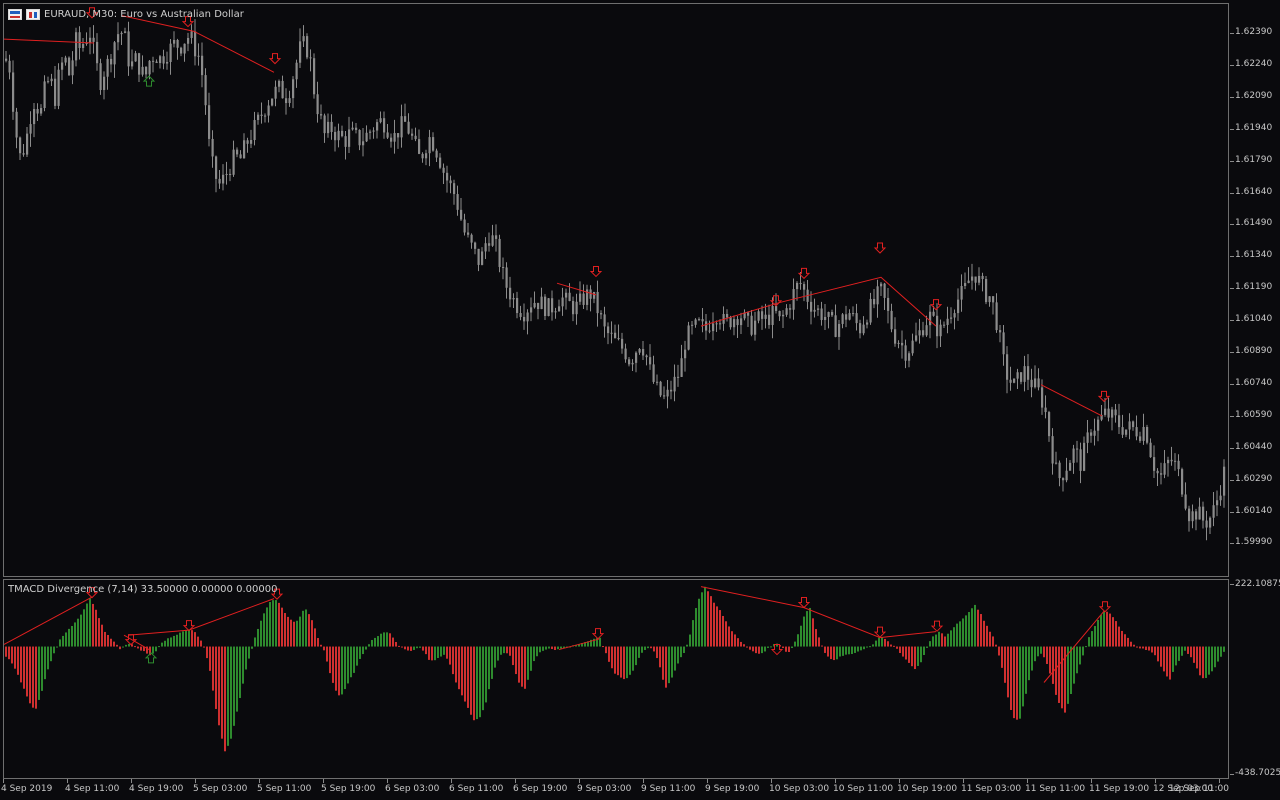 Image resolution: width=1280 pixels, height=800 pixels. Describe the element at coordinates (1254, 446) in the screenshot. I see `price-scale-label: 1.60440` at that location.